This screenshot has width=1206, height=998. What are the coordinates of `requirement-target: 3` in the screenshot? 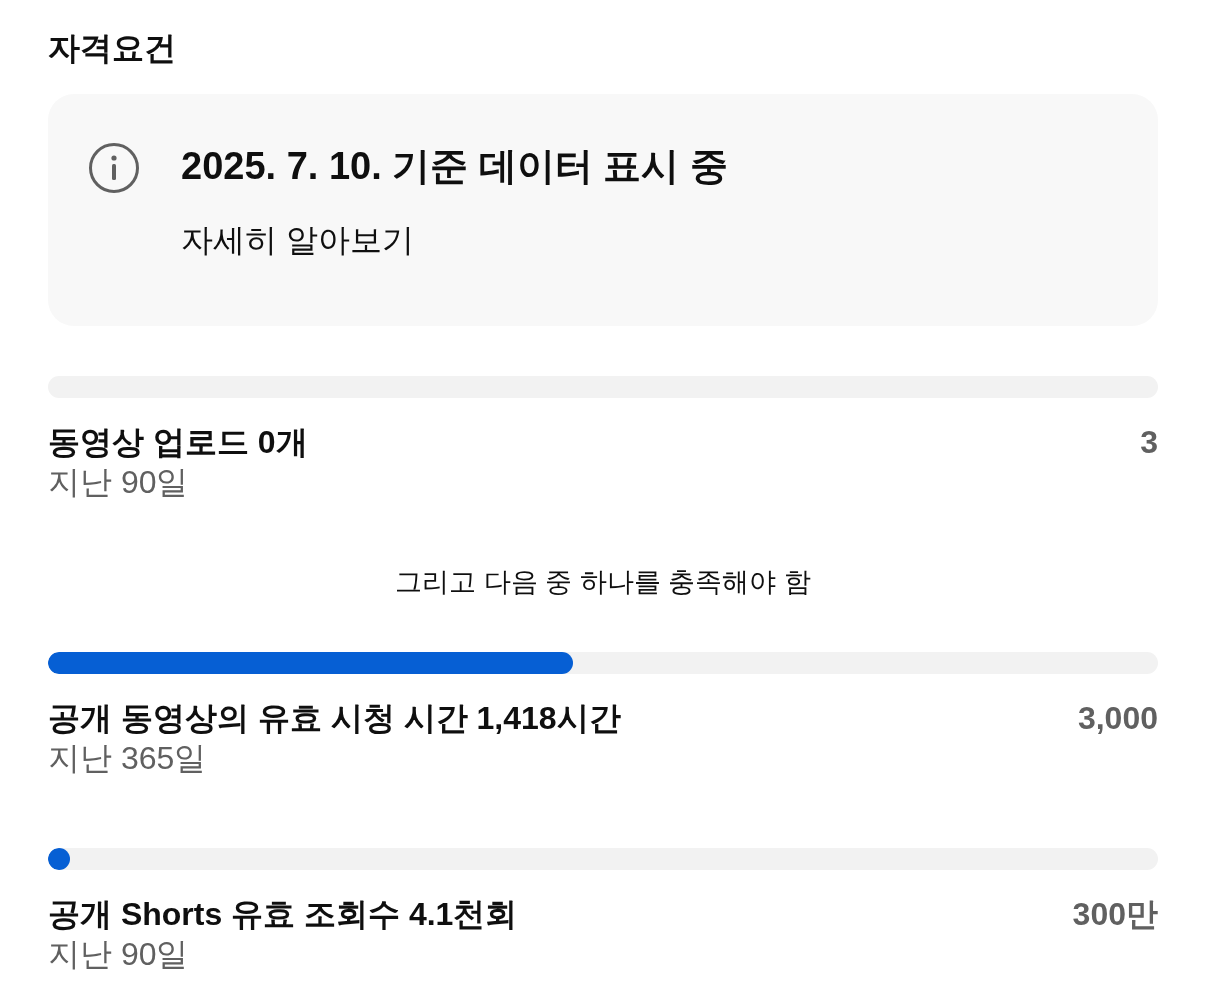 It's located at (1149, 442).